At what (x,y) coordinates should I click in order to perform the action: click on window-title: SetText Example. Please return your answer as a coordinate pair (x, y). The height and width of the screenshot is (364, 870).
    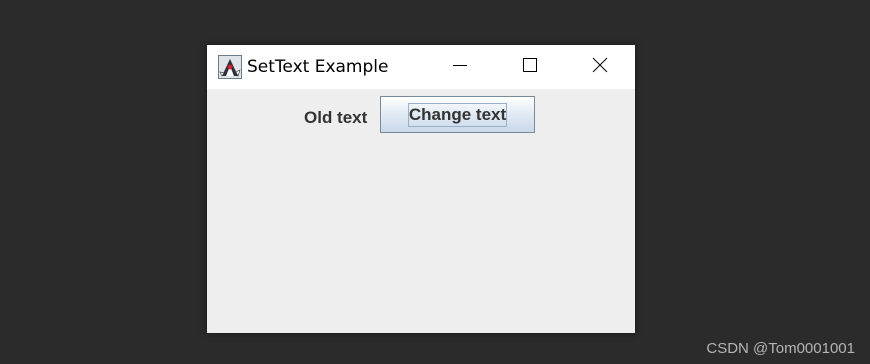
    Looking at the image, I should click on (318, 67).